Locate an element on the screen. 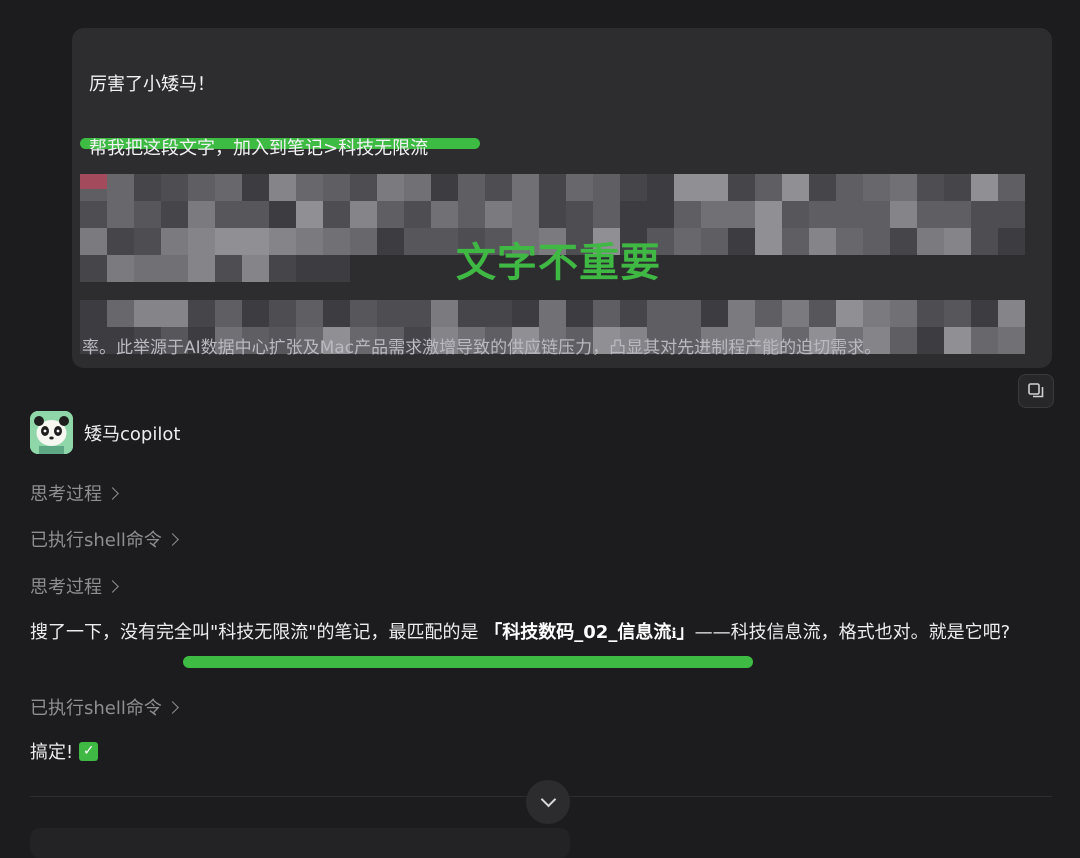  done-message: 搞定! ✓ is located at coordinates (64, 751).